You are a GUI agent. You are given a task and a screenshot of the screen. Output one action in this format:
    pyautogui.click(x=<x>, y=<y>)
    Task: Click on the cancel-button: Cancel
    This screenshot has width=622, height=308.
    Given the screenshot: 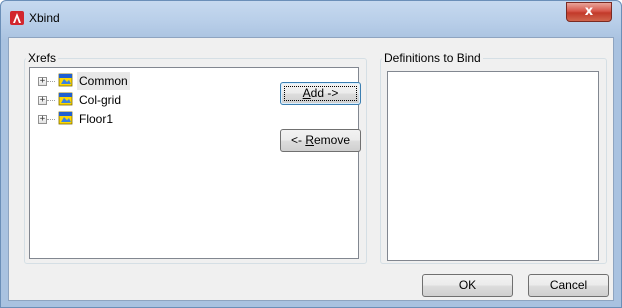 What is the action you would take?
    pyautogui.click(x=568, y=285)
    